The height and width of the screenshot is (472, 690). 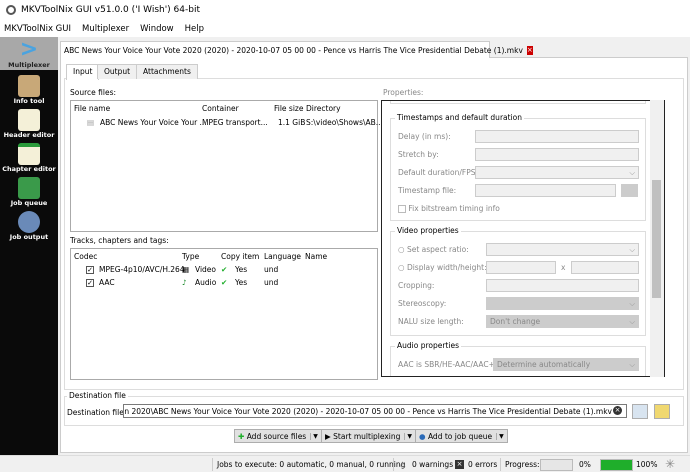 I want to click on track-codec: AAC, so click(x=107, y=282).